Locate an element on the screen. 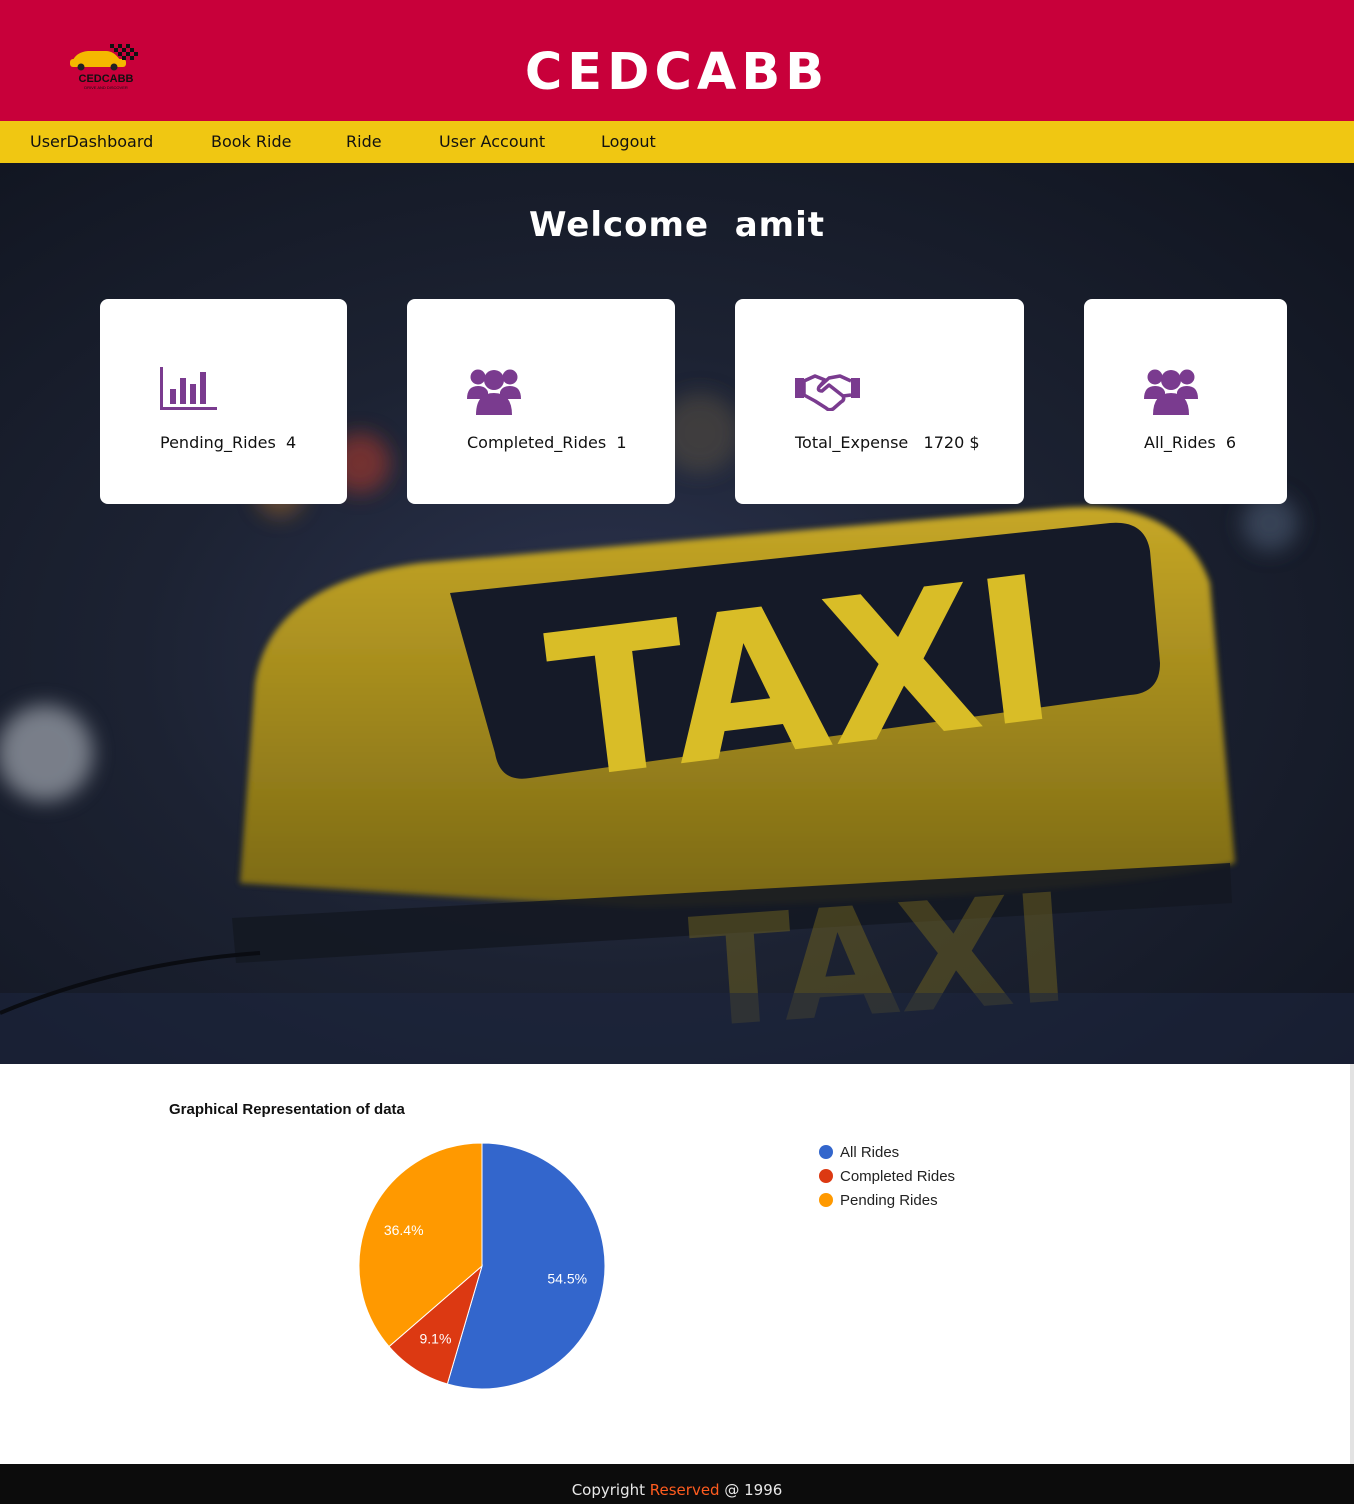 This screenshot has width=1354, height=1504. legend-label: Pending Rides is located at coordinates (889, 1200).